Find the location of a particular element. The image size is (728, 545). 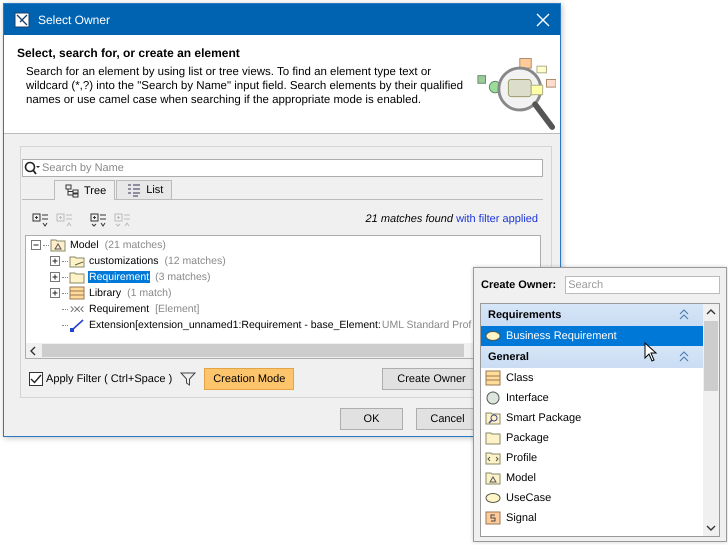

group-header: Requirements is located at coordinates (592, 315).